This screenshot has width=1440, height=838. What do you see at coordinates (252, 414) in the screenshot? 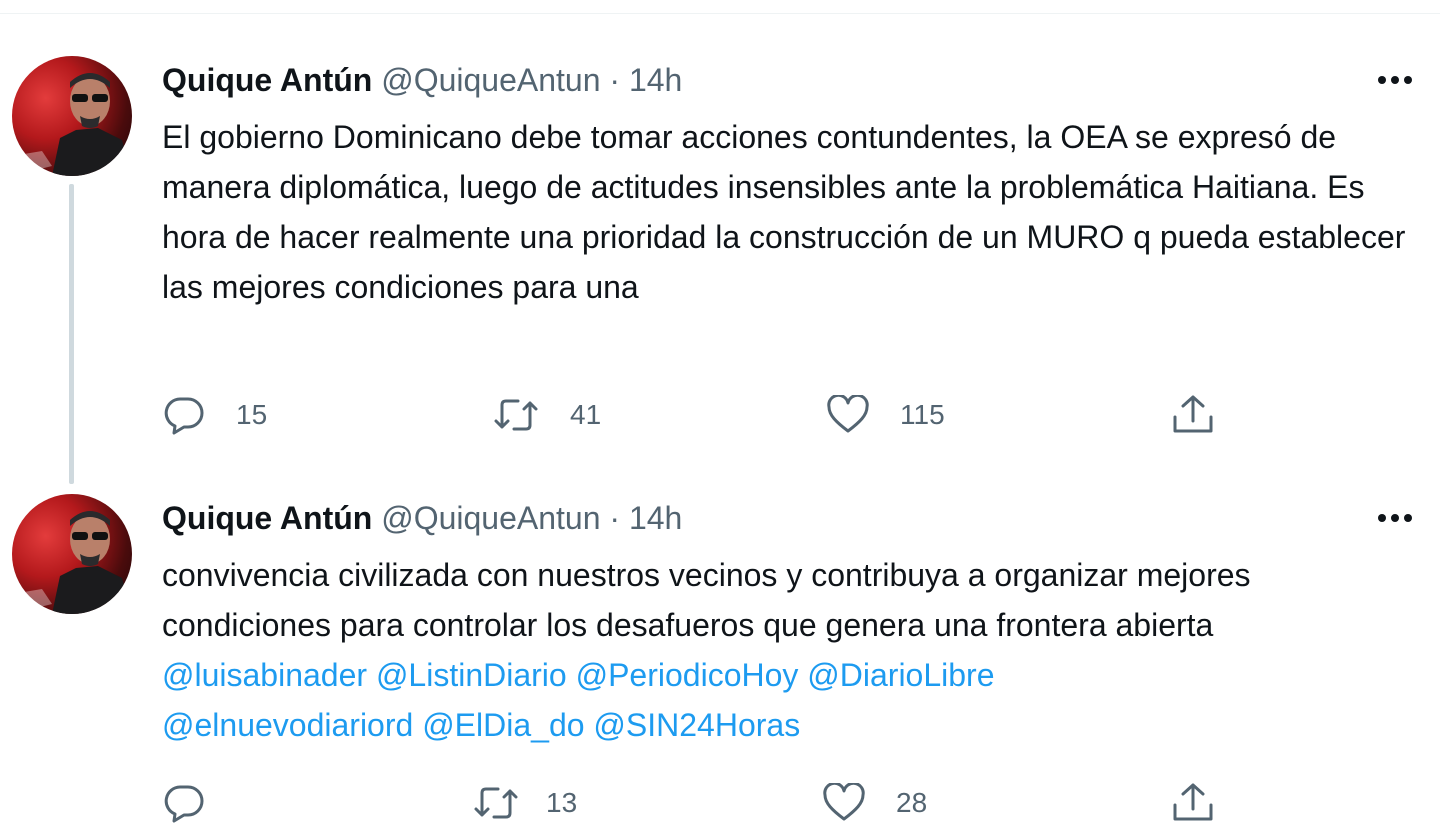
I see `reply-count: 15` at bounding box center [252, 414].